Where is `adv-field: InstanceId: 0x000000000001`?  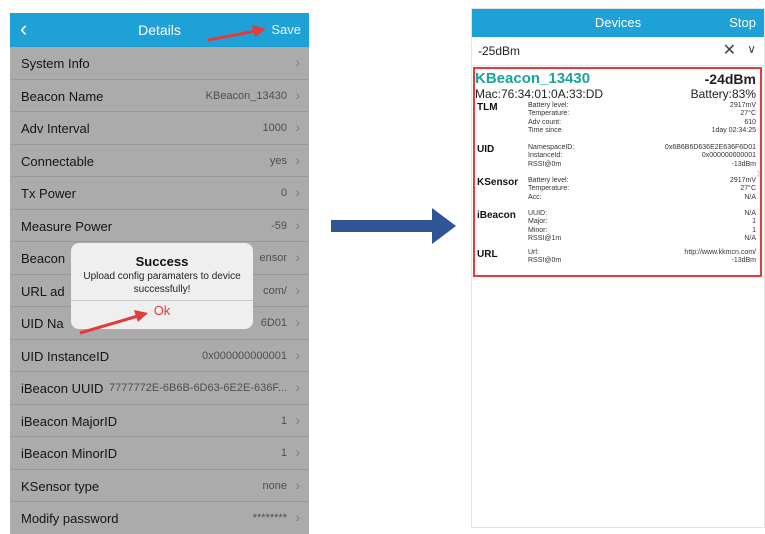
adv-field: InstanceId: 0x000000000001 is located at coordinates (642, 156).